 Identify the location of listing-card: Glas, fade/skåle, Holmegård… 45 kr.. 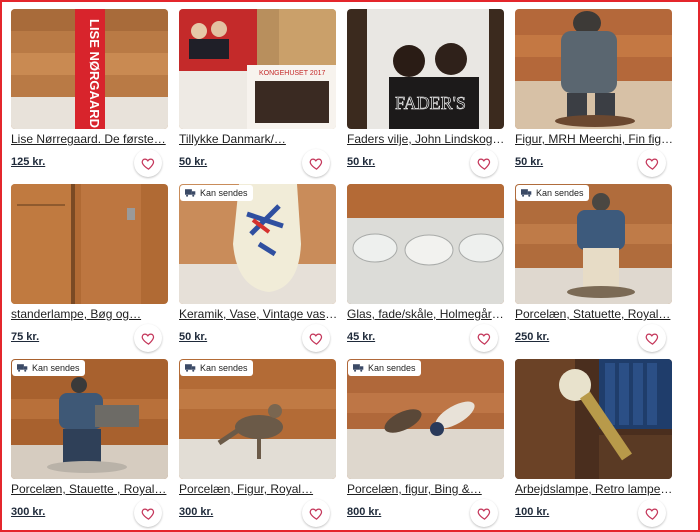
(426, 269).